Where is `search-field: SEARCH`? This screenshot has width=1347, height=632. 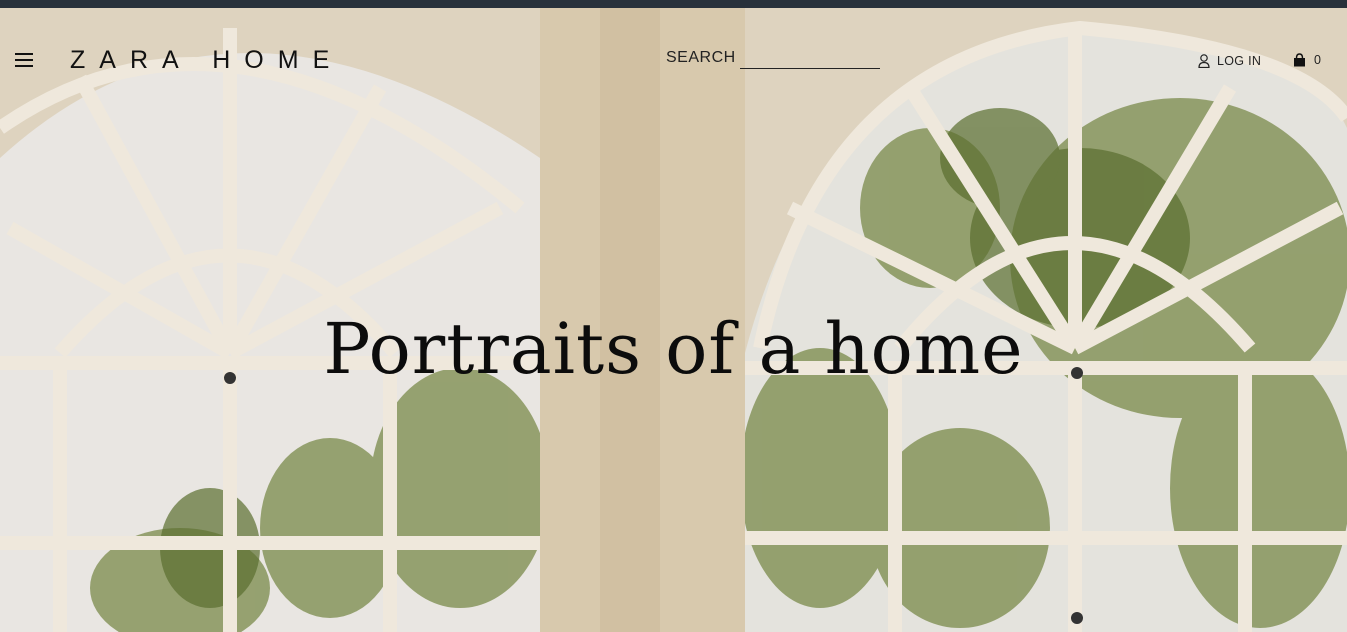
search-field: SEARCH is located at coordinates (773, 60).